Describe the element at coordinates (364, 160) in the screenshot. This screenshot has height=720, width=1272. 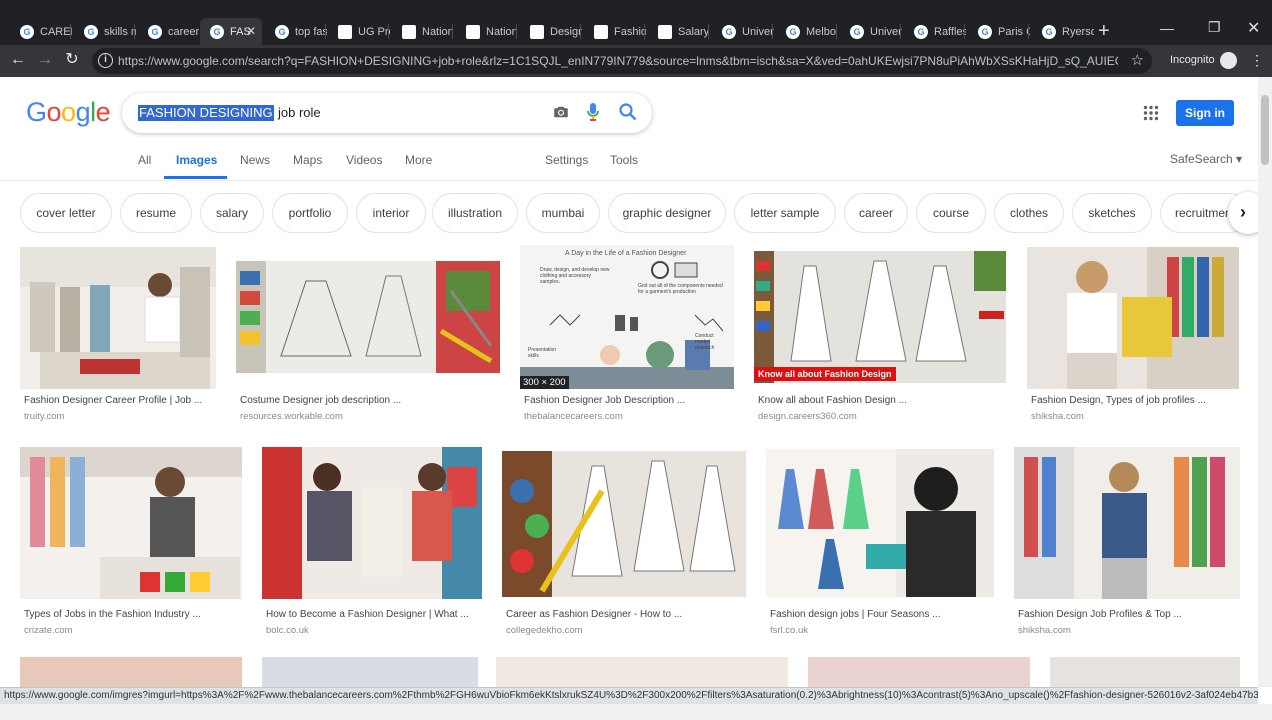
I see `tab-videos: Videos` at that location.